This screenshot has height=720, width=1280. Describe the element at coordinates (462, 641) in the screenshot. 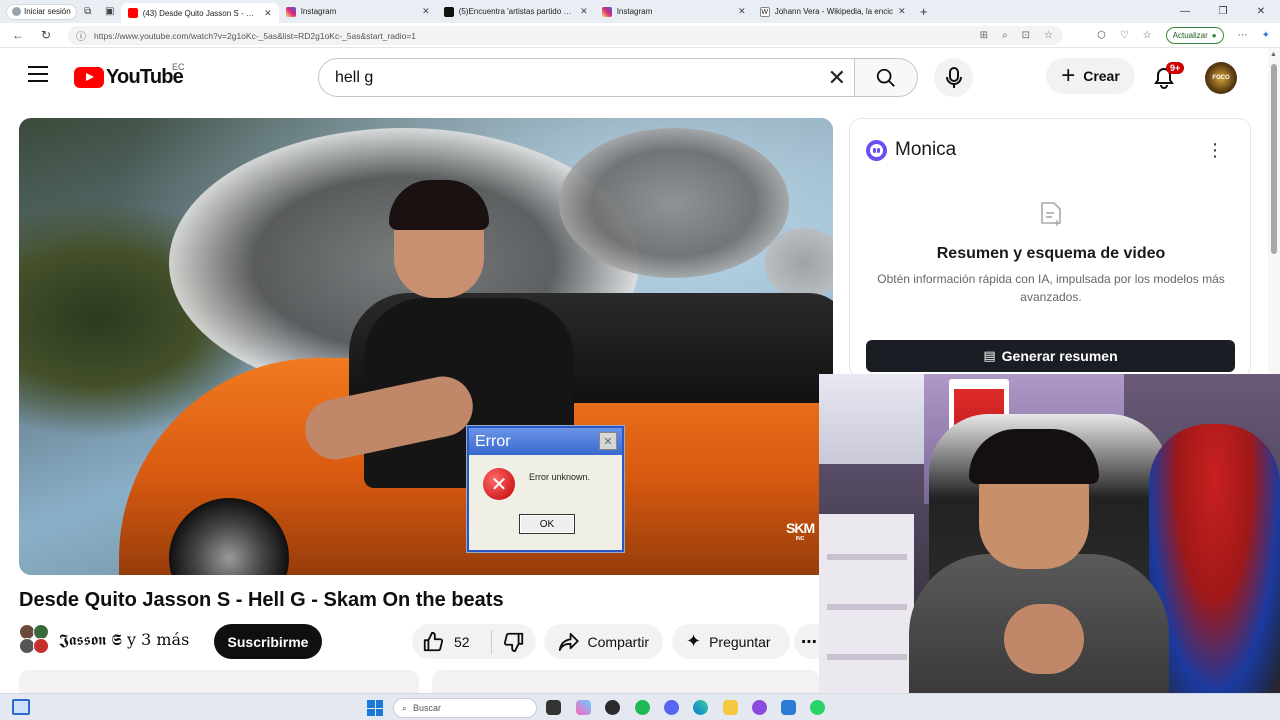

I see `like-count: 52` at that location.